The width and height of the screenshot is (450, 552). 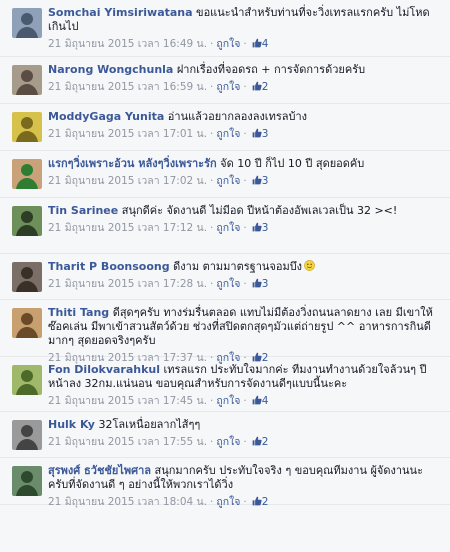 What do you see at coordinates (149, 424) in the screenshot?
I see `comment-text: 32โลเหนื่อยลากไส้ๆๆ` at bounding box center [149, 424].